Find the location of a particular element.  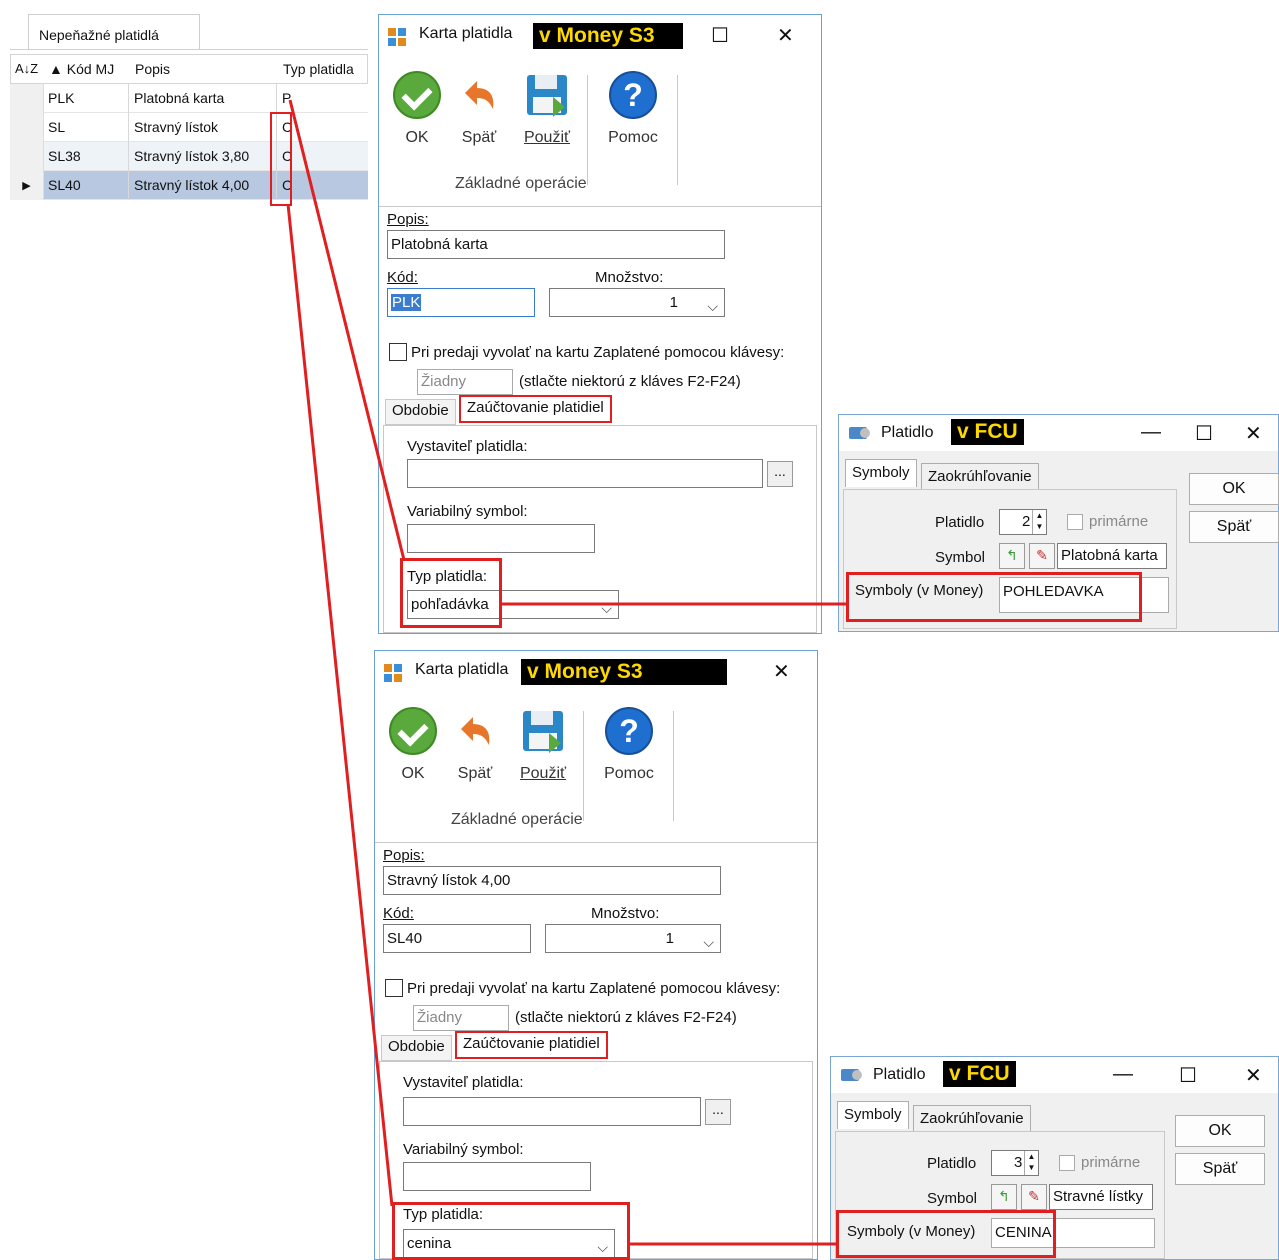

symbol-input: Platobná karta is located at coordinates (1112, 556).